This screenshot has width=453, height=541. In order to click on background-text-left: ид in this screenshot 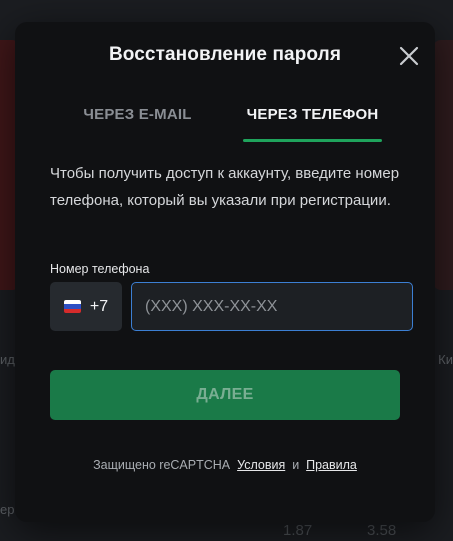, I will do `click(7, 359)`.